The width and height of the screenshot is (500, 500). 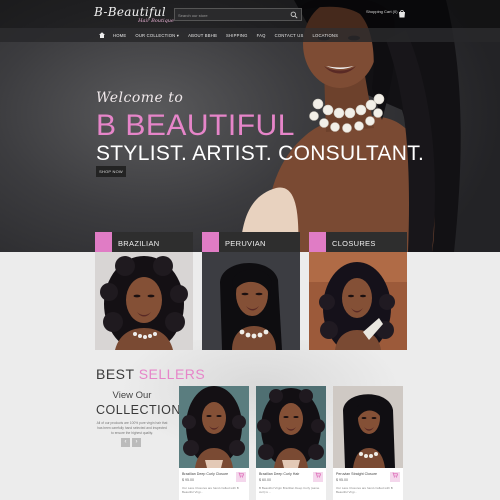 I want to click on category-header: PERUVIAN, so click(x=251, y=242).